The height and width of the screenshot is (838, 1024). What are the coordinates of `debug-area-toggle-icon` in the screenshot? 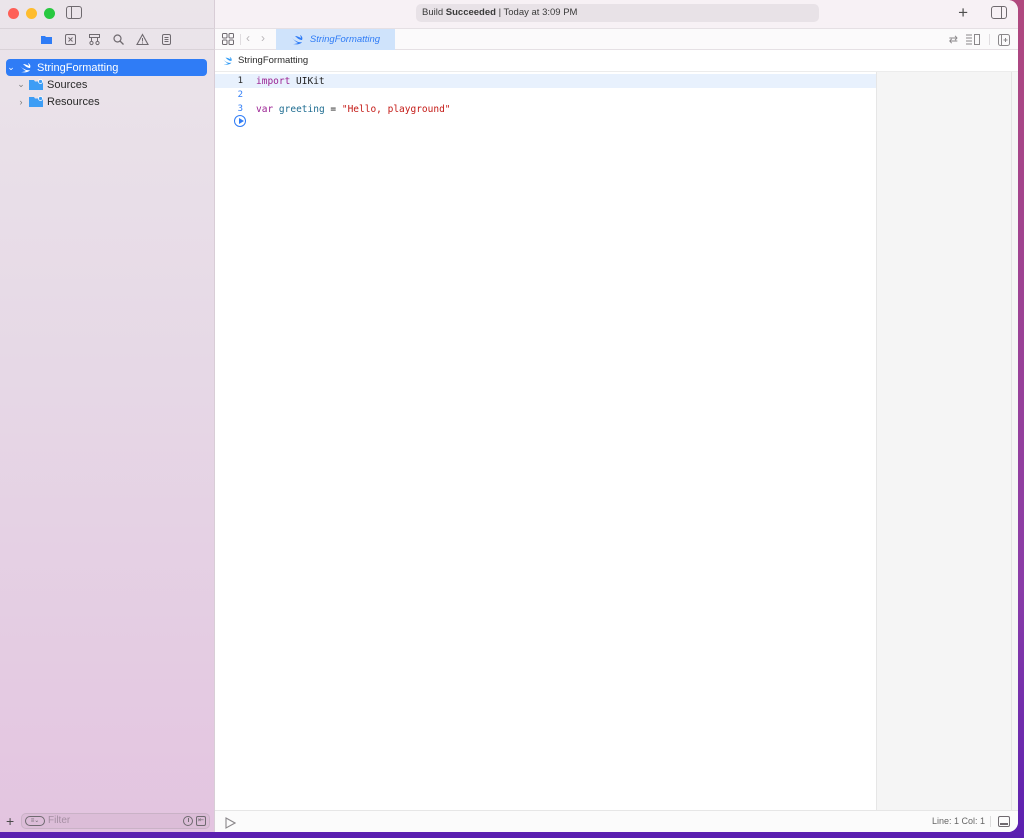 It's located at (1004, 821).